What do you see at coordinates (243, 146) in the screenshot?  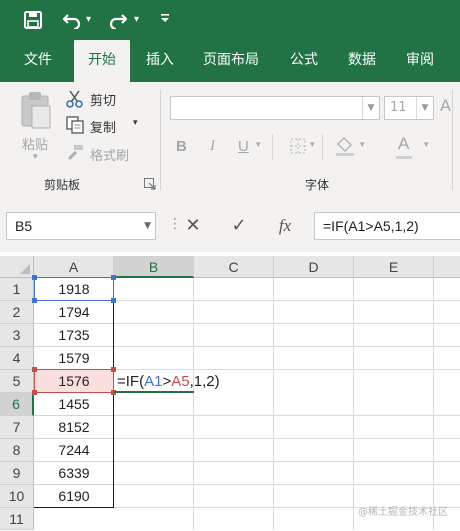 I see `underline-button: U` at bounding box center [243, 146].